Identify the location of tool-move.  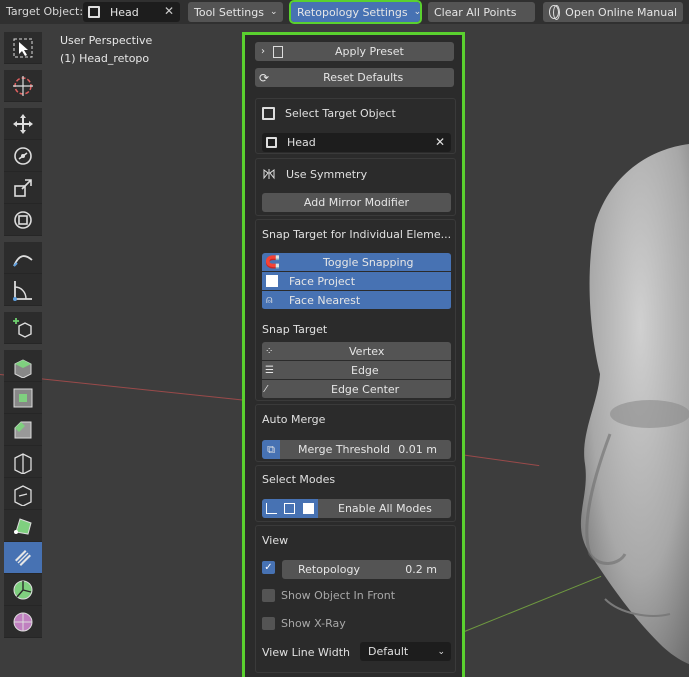
(23, 124).